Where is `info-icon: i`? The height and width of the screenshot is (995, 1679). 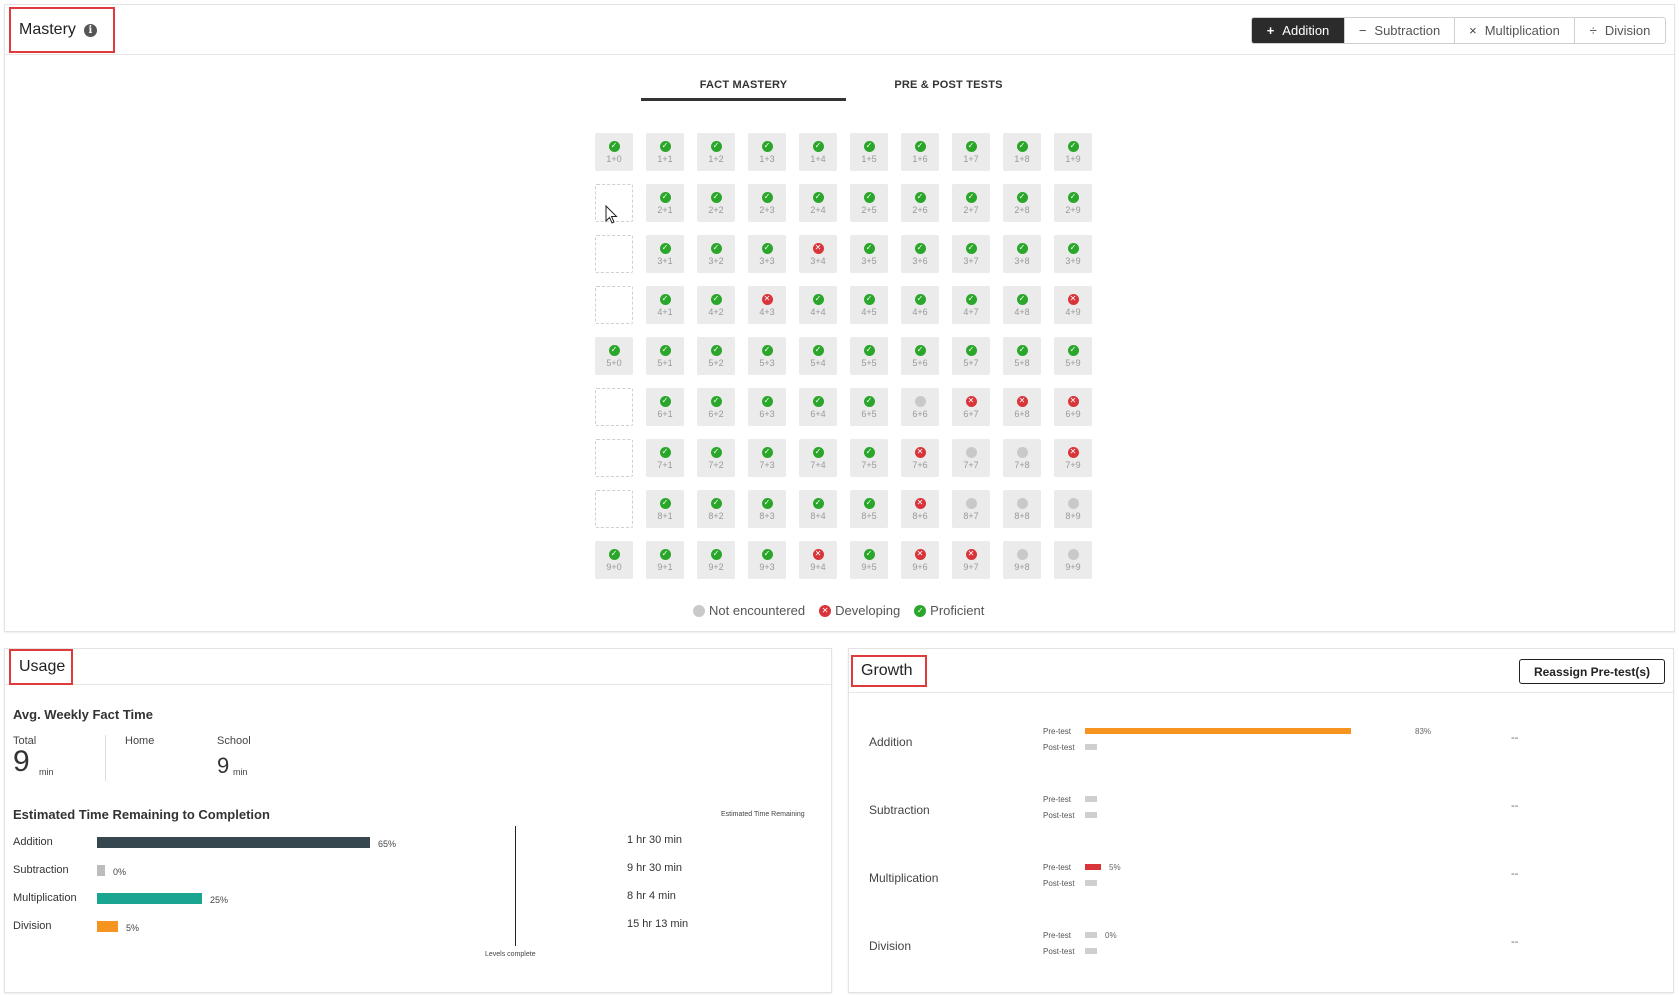
info-icon: i is located at coordinates (90, 30).